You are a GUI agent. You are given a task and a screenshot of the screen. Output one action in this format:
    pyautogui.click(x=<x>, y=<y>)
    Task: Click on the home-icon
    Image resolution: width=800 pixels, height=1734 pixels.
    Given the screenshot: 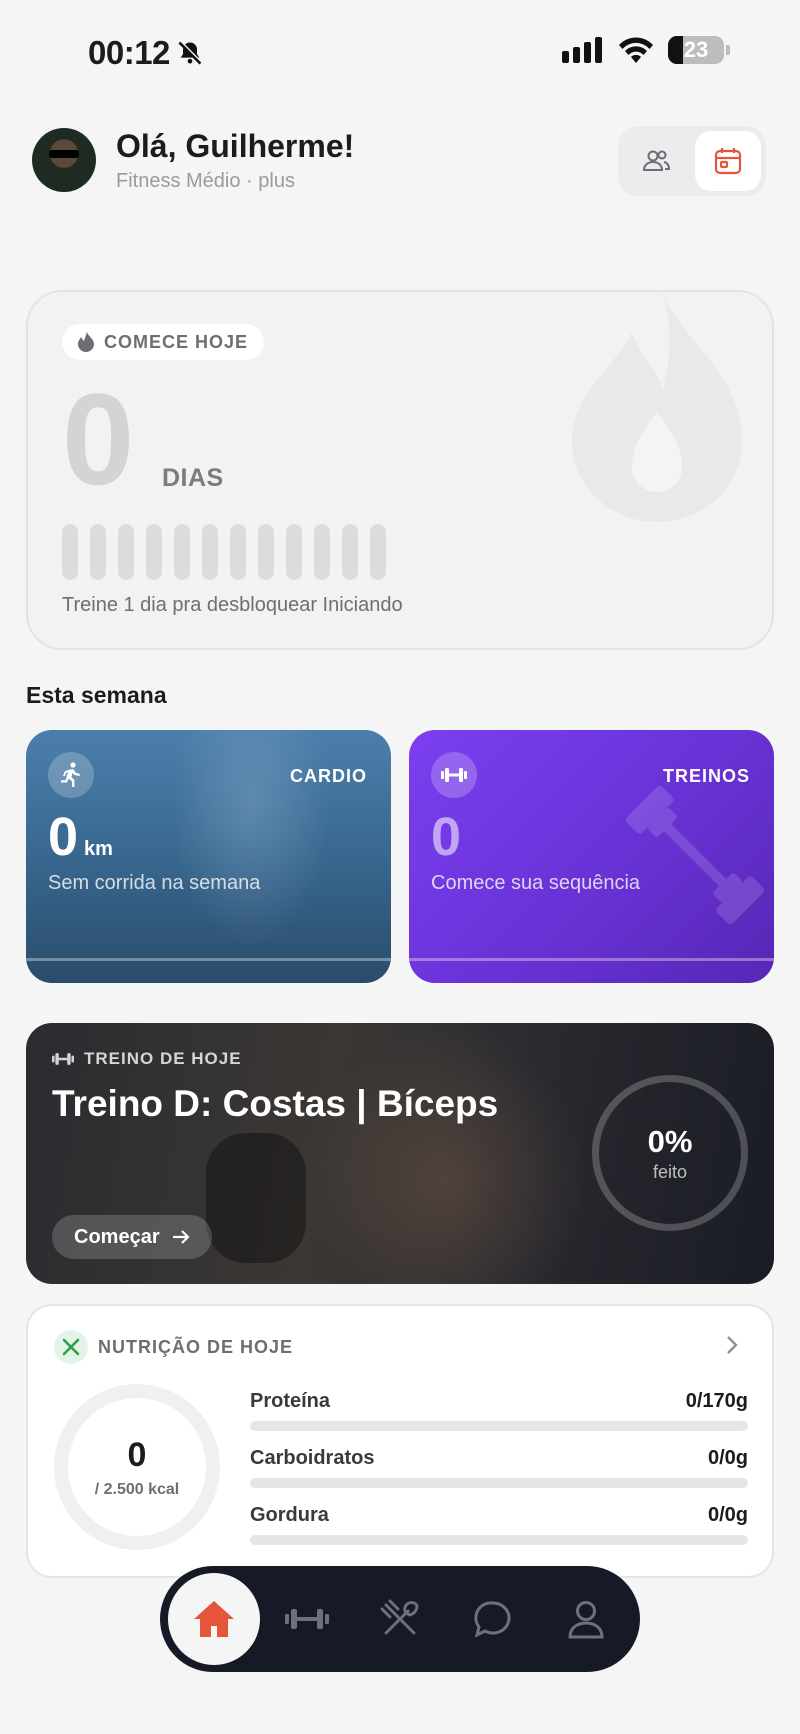 What is the action you would take?
    pyautogui.click(x=214, y=1619)
    